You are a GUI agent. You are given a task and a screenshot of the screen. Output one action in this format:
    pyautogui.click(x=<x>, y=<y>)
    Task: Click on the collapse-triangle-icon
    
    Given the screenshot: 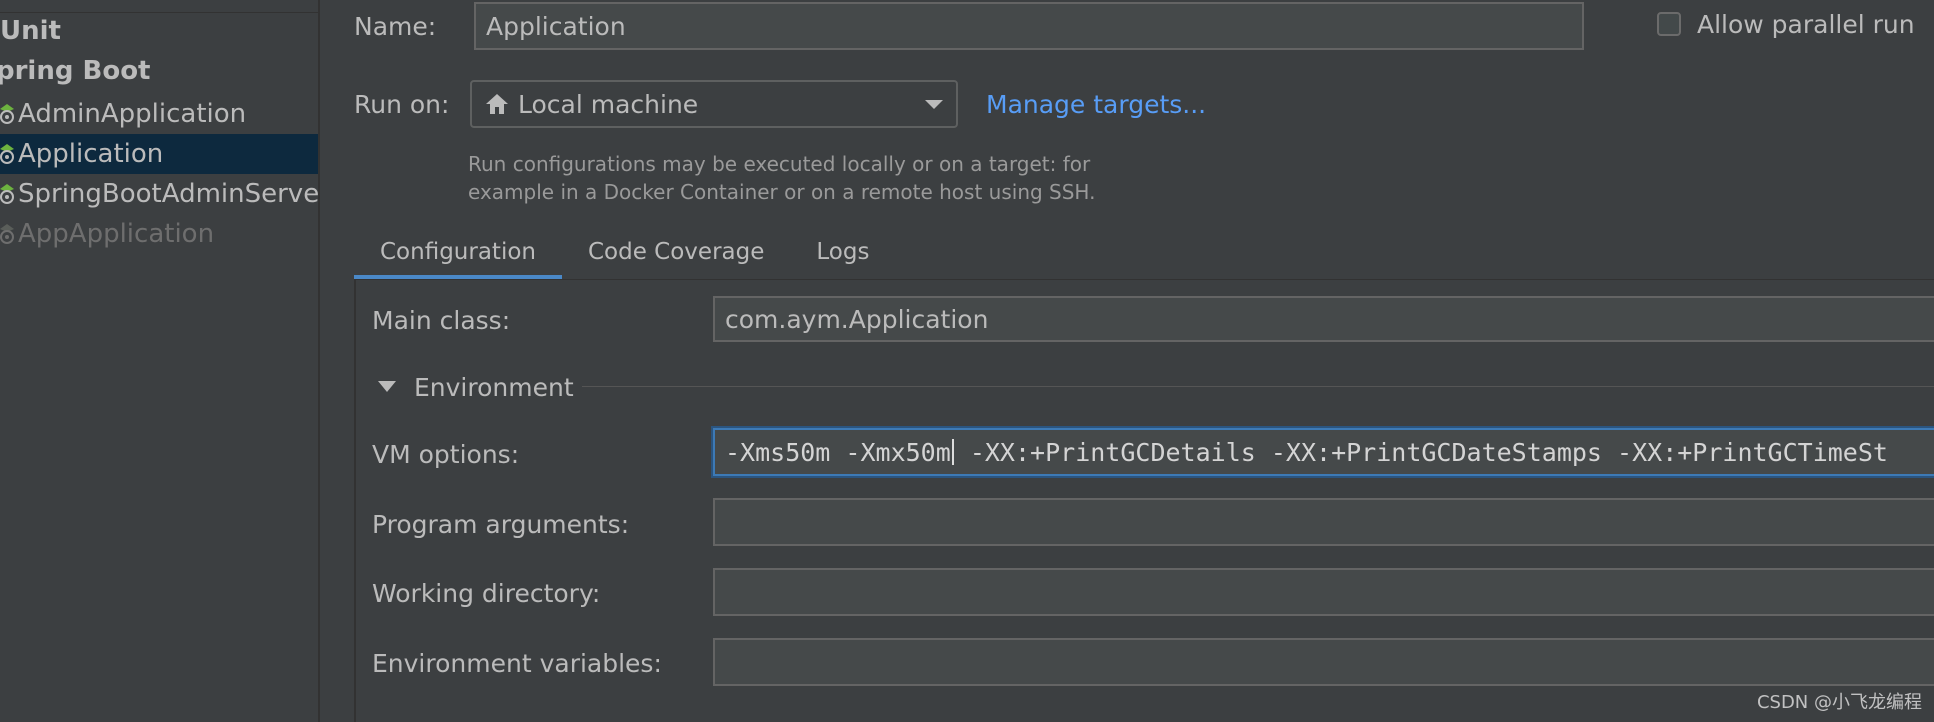 What is the action you would take?
    pyautogui.click(x=387, y=386)
    